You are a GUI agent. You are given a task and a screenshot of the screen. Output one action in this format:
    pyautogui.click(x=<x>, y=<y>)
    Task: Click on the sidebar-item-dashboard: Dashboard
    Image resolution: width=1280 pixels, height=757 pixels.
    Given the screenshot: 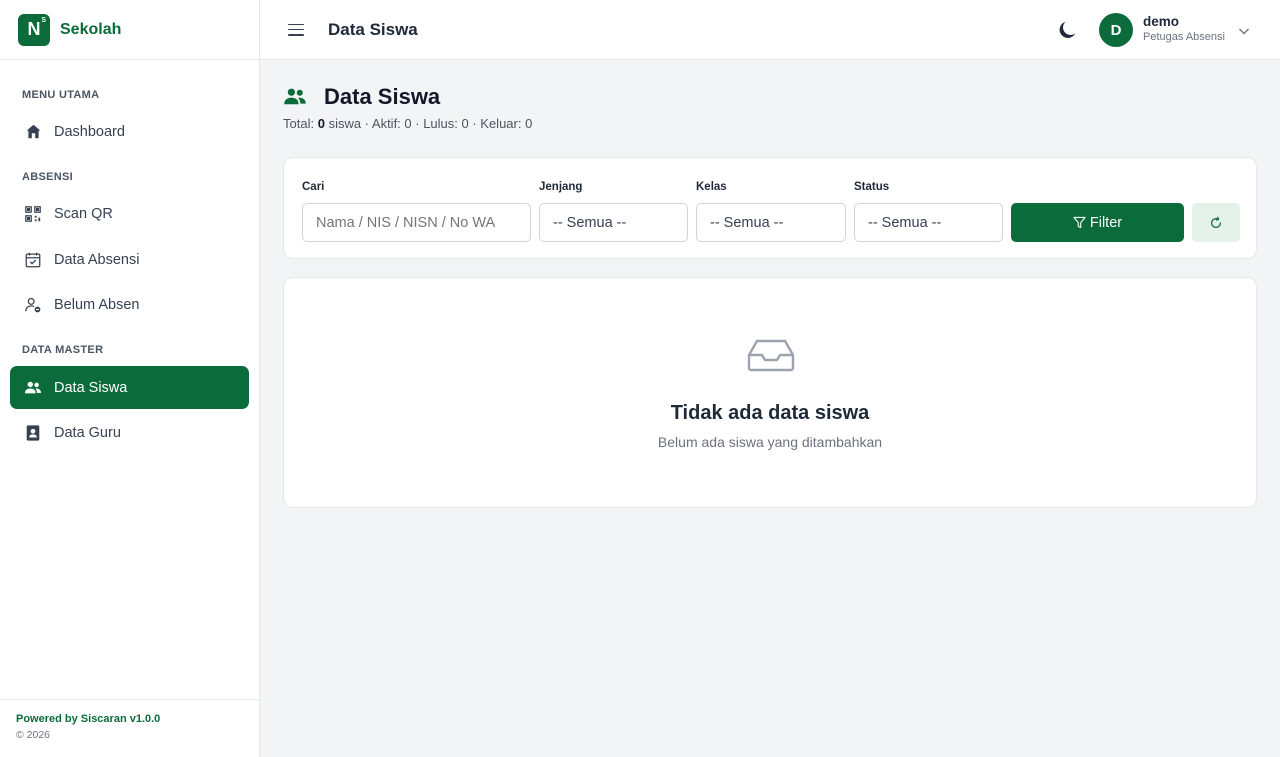 What is the action you would take?
    pyautogui.click(x=129, y=131)
    